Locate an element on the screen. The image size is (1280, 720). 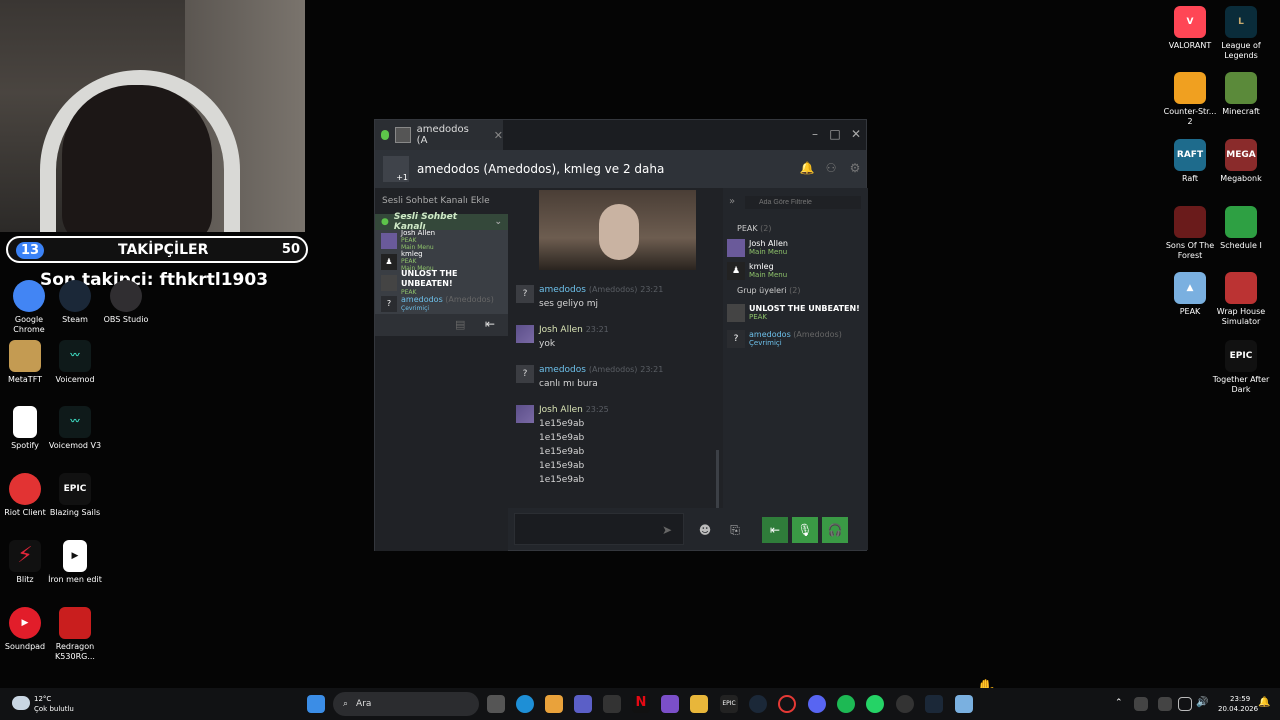
taskbar-search: ⌕ Ara is located at coordinates (406, 704).